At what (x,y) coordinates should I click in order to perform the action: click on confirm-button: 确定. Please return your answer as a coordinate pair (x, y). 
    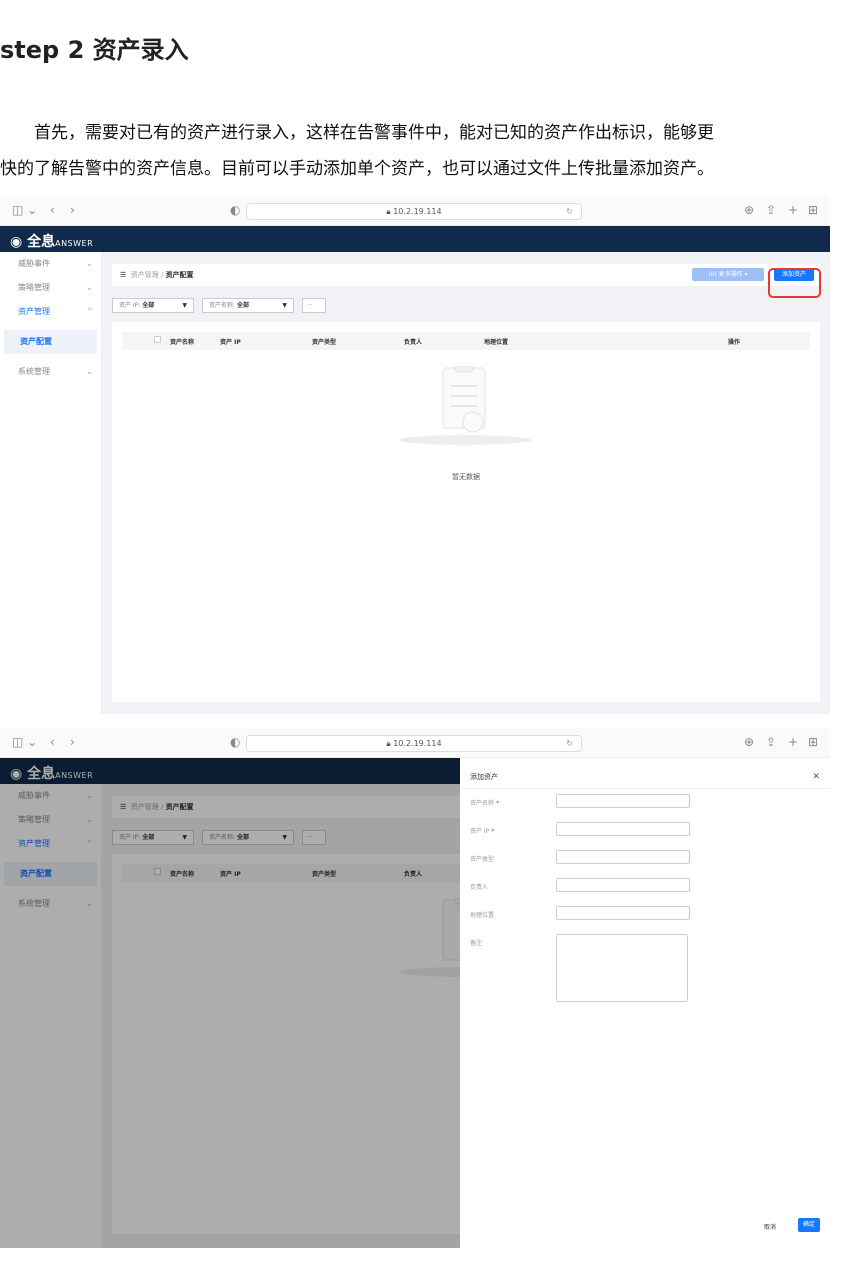
    Looking at the image, I should click on (809, 1225).